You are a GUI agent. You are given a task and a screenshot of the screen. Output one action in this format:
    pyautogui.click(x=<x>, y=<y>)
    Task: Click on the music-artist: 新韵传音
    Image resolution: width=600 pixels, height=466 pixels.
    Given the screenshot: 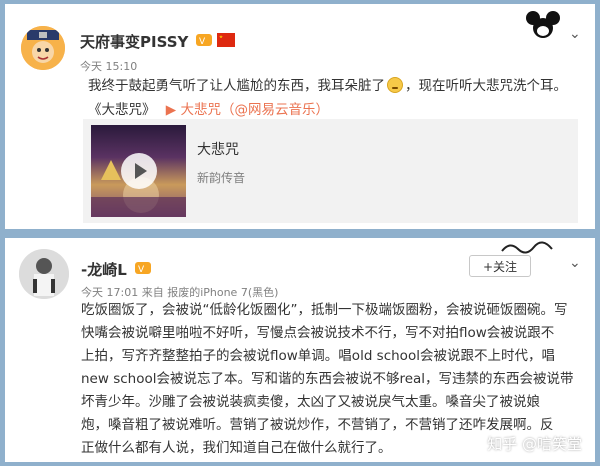 What is the action you would take?
    pyautogui.click(x=221, y=178)
    